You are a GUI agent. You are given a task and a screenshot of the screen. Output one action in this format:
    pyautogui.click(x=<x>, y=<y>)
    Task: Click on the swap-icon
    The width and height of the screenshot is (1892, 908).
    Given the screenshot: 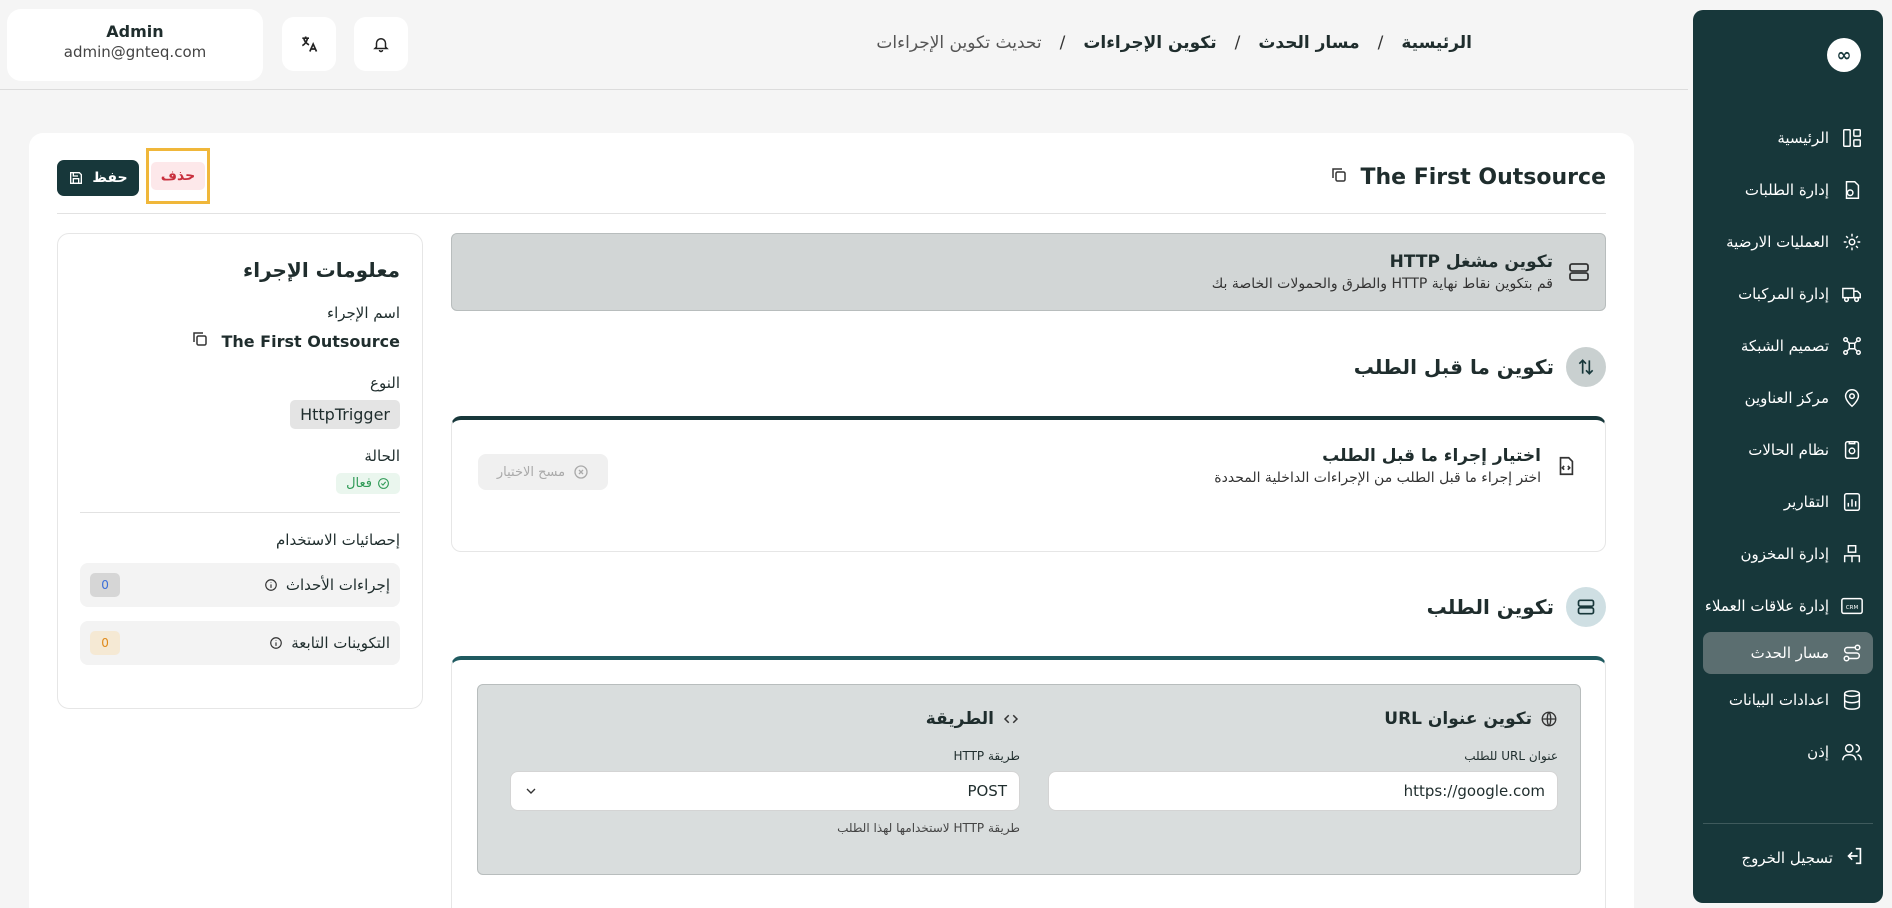 What is the action you would take?
    pyautogui.click(x=1586, y=367)
    